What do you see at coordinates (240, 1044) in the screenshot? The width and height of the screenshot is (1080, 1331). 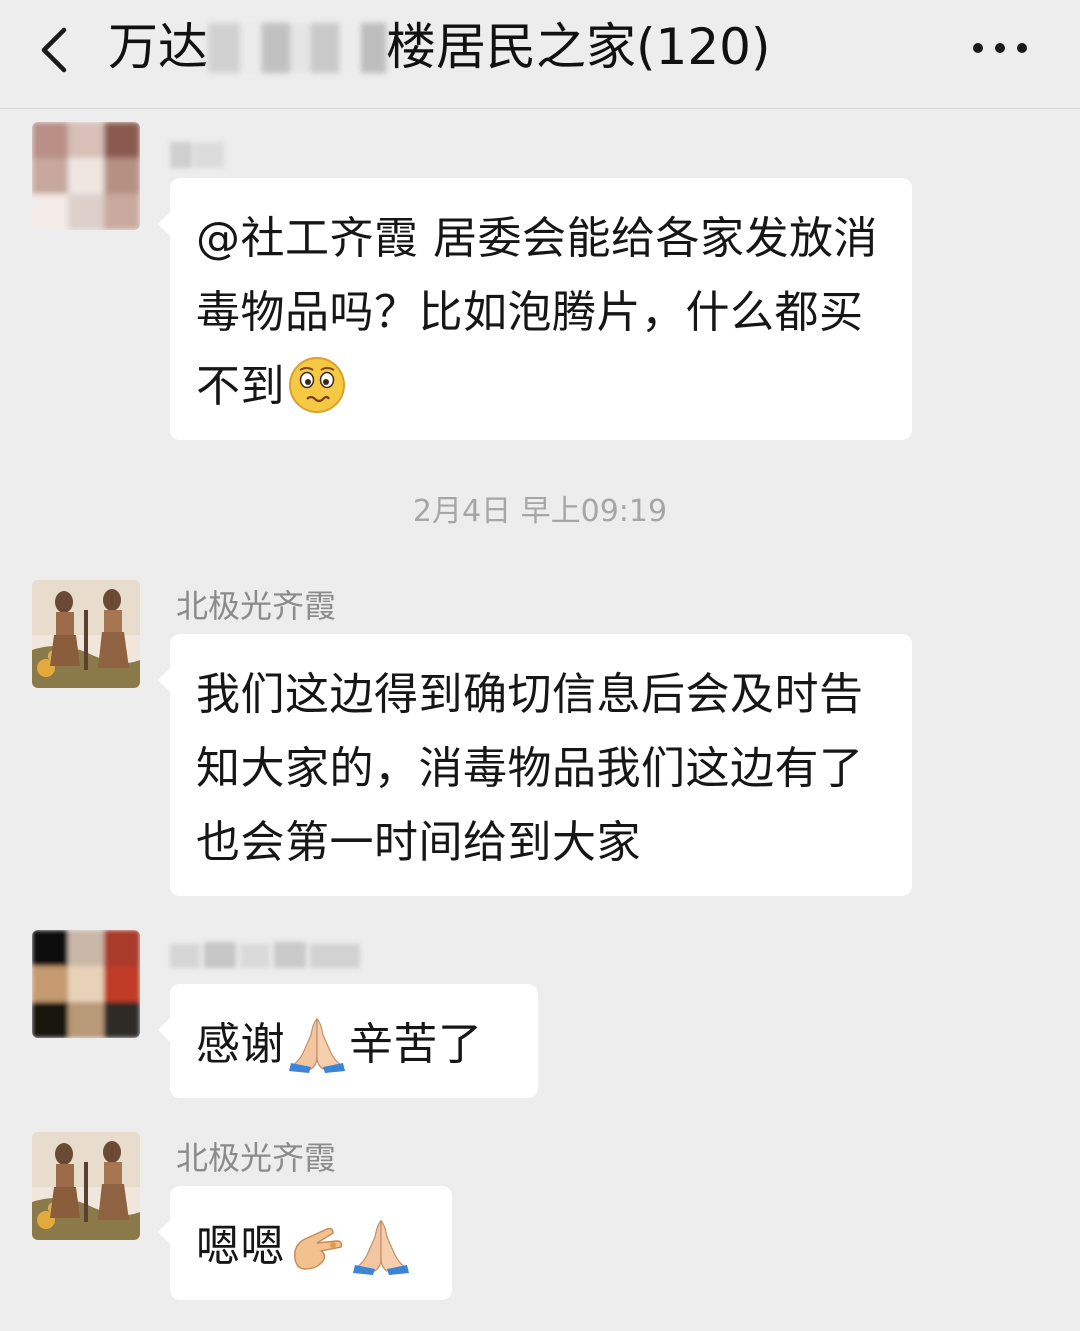 I see `message-text-before: 感谢` at bounding box center [240, 1044].